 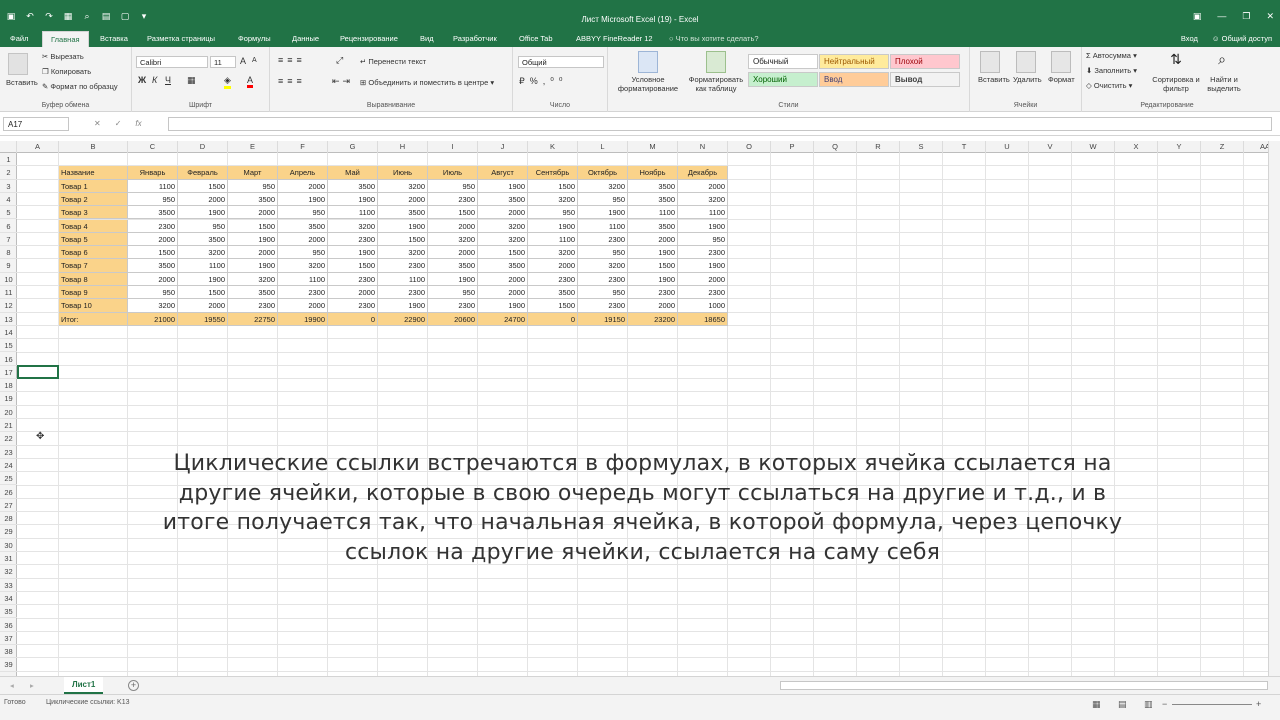 I want to click on new-sheet-icon: +, so click(x=133, y=685).